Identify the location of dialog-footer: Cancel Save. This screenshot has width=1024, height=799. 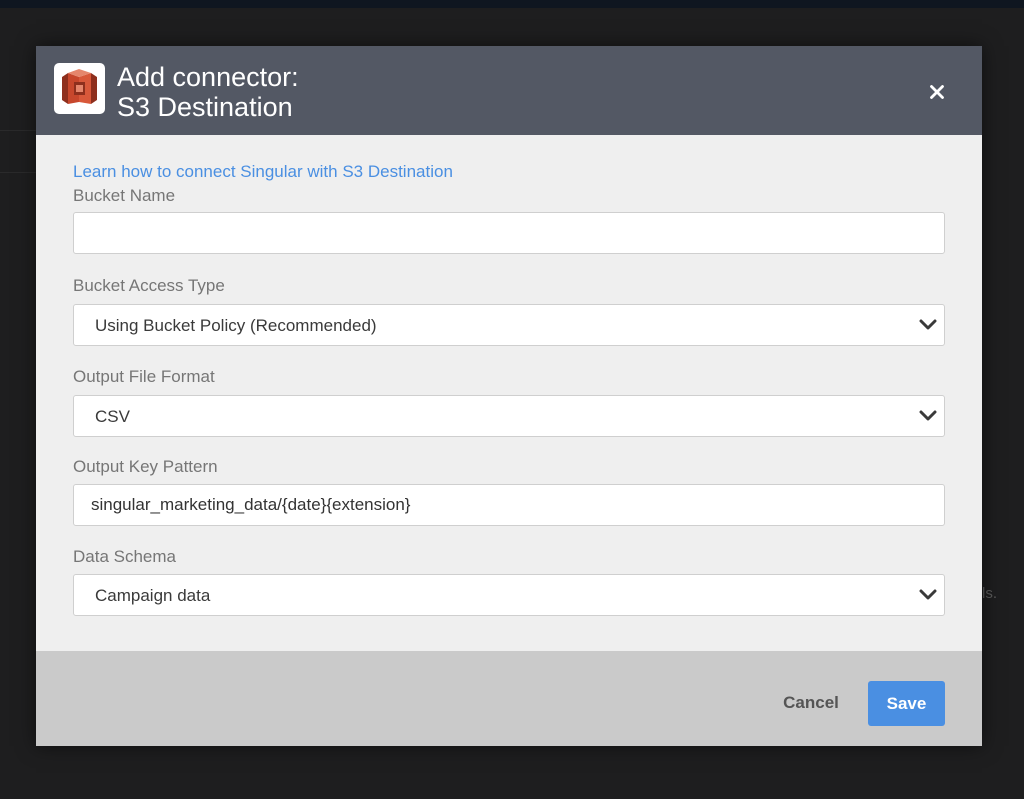
(509, 698).